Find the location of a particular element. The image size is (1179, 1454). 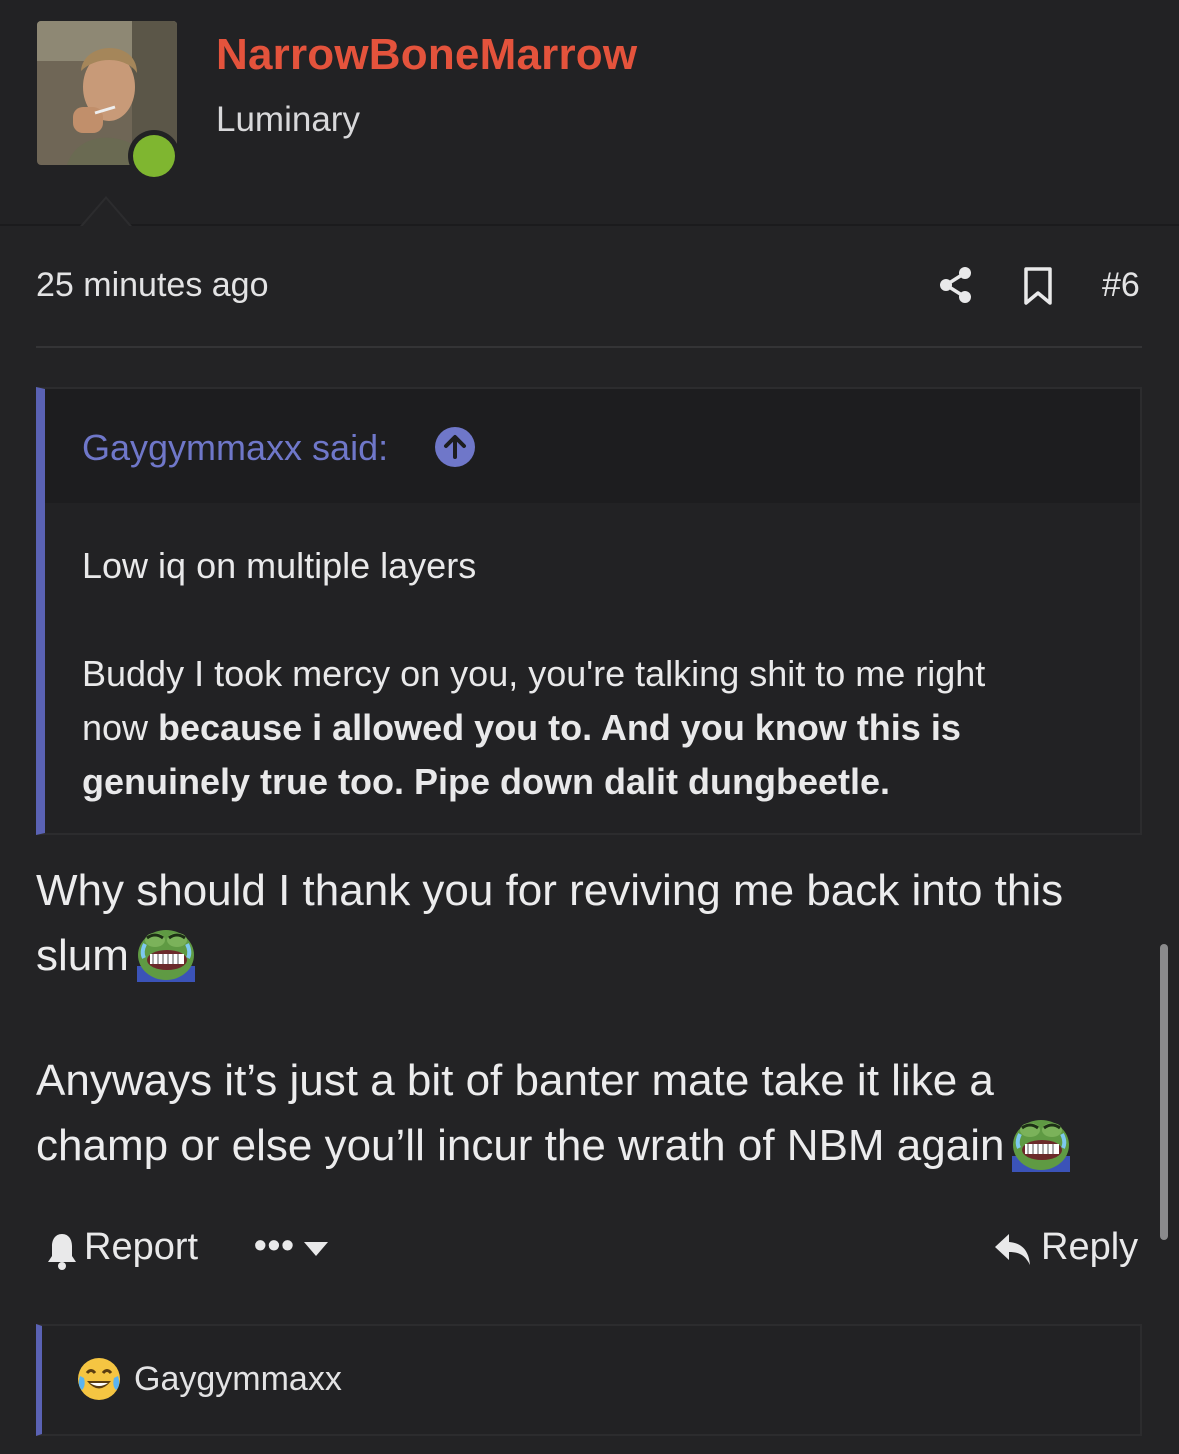

online-status-indicator is located at coordinates (154, 156).